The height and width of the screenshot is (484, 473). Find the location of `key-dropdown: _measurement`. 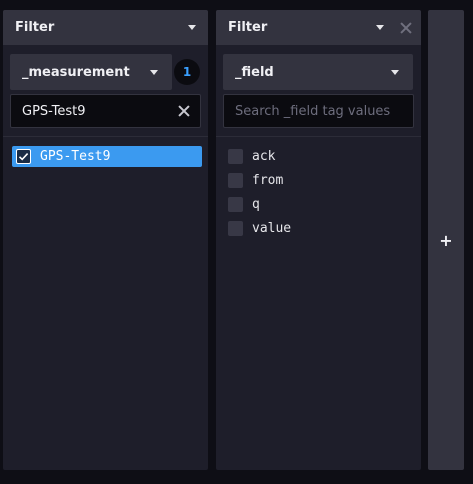

key-dropdown: _measurement is located at coordinates (91, 72).